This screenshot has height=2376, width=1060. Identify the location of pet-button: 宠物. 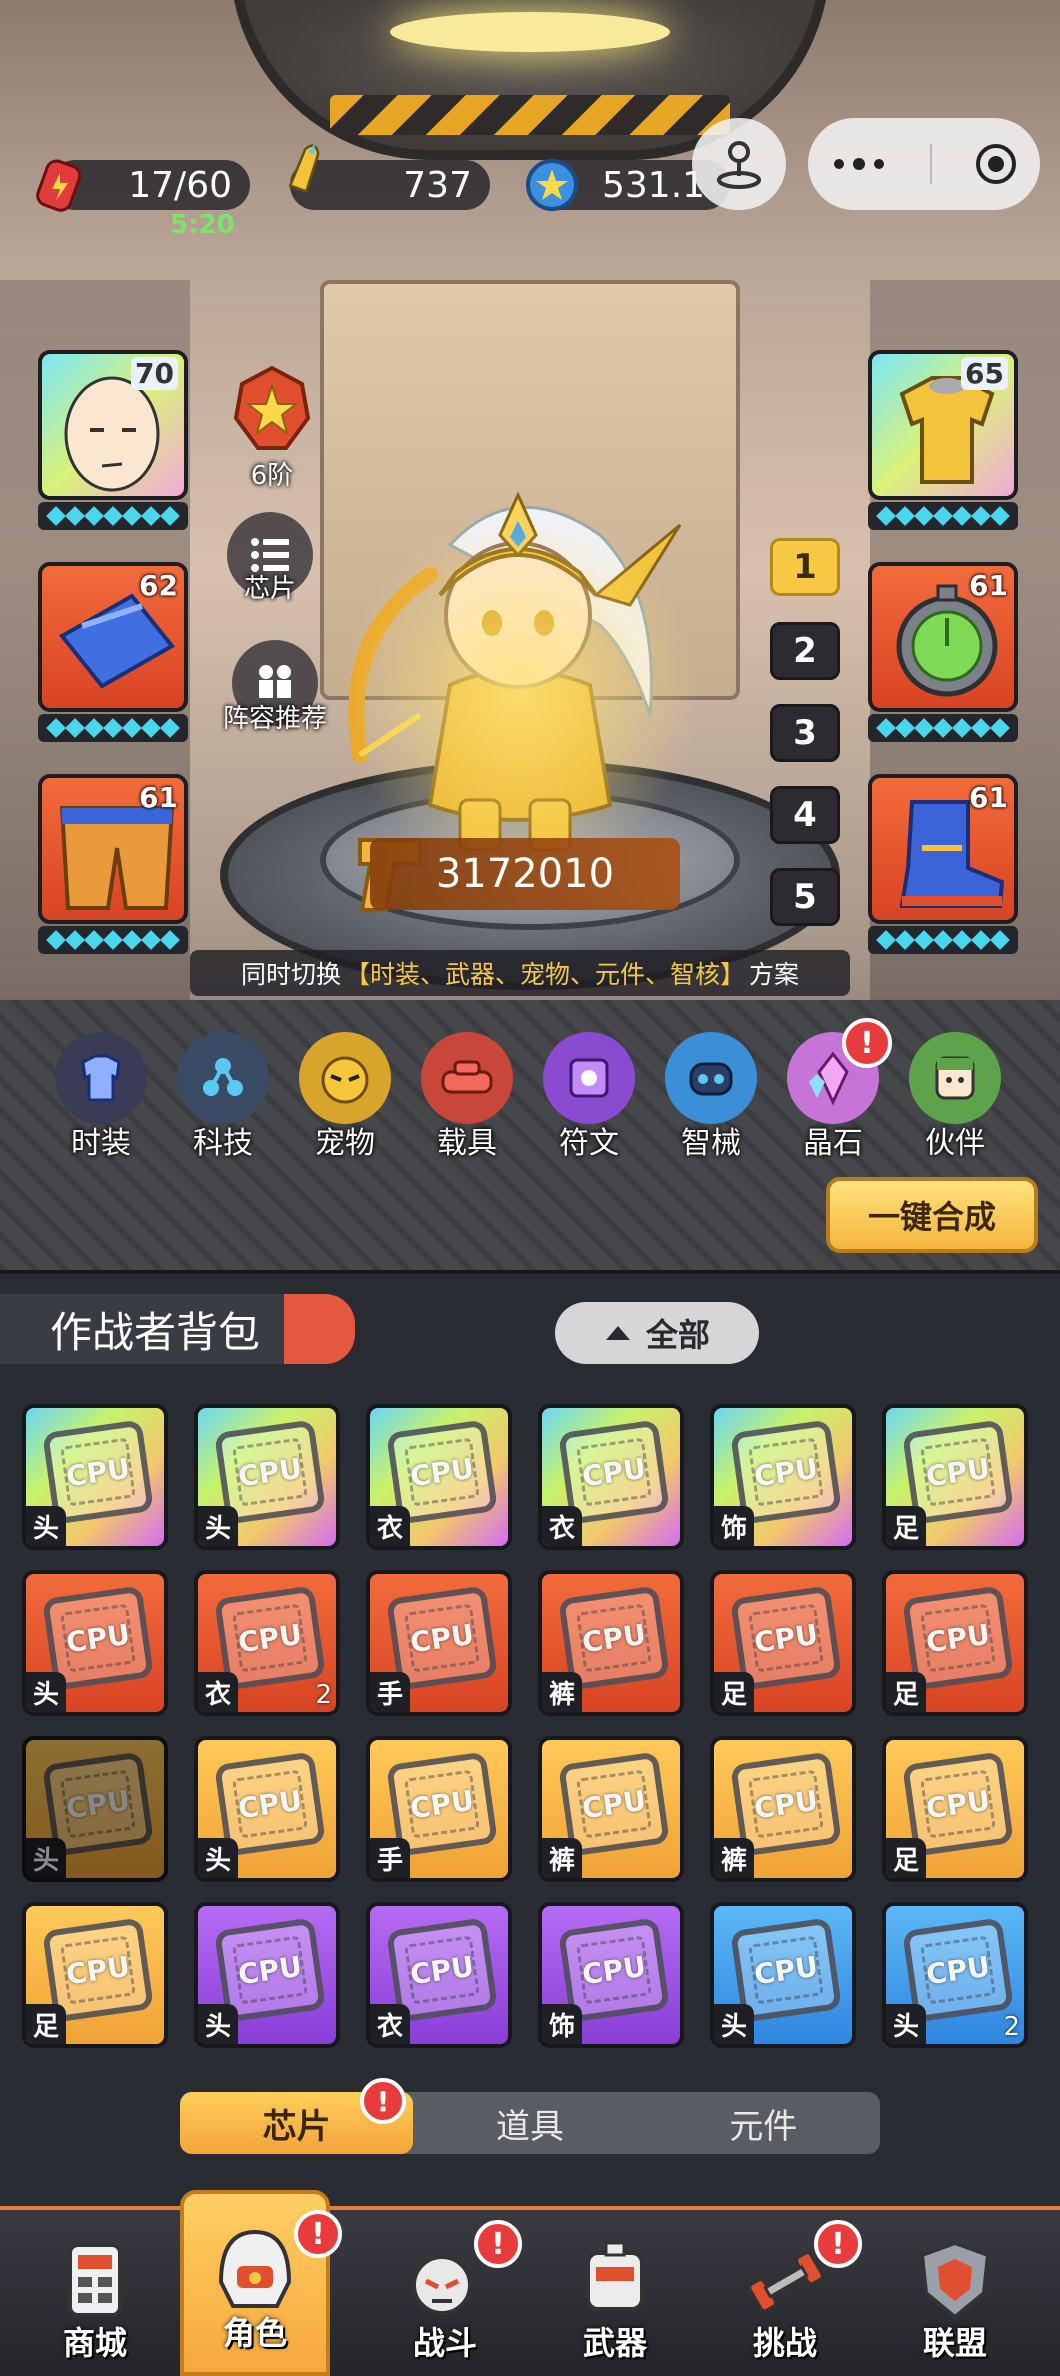
(345, 1097).